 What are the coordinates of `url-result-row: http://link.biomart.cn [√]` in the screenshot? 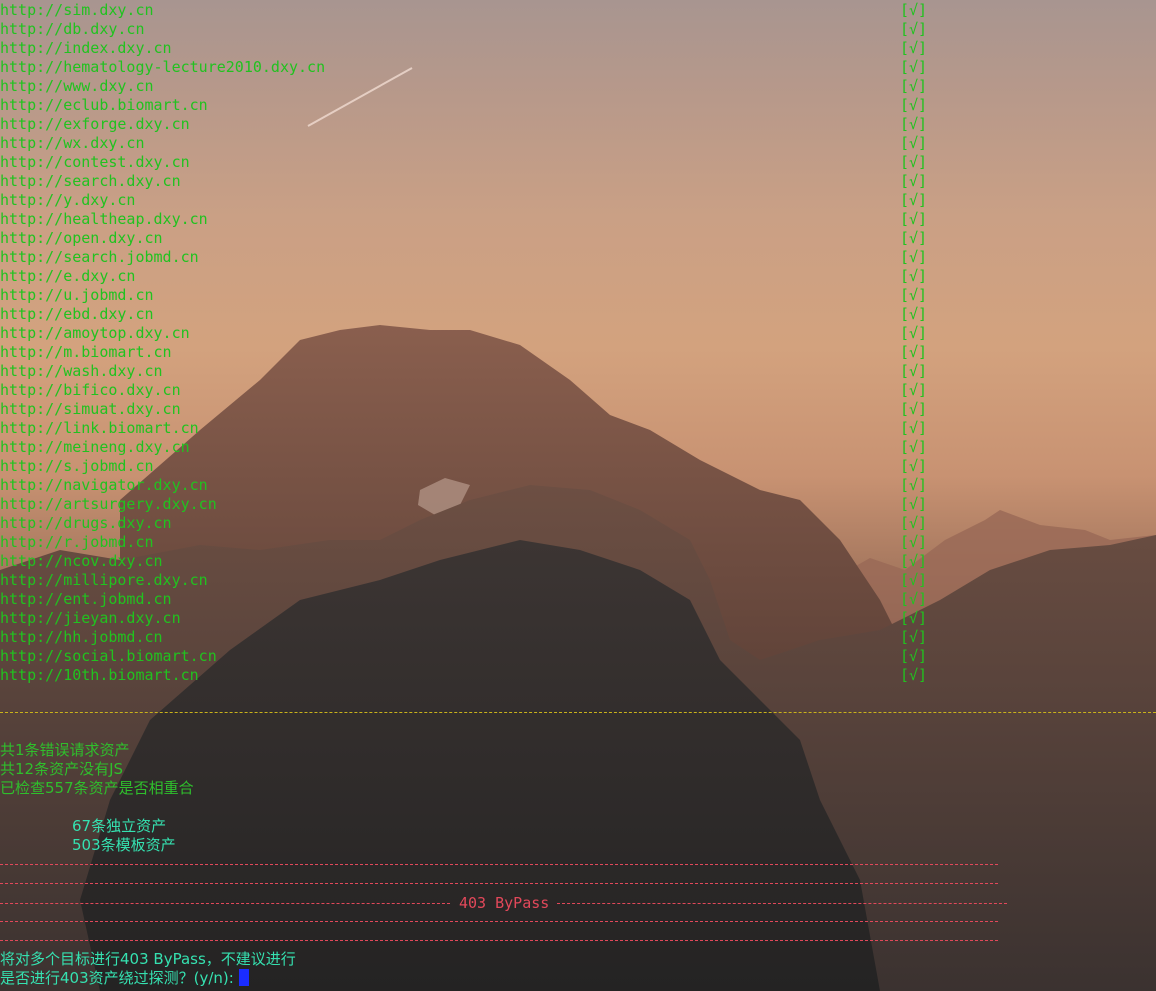 It's located at (578, 428).